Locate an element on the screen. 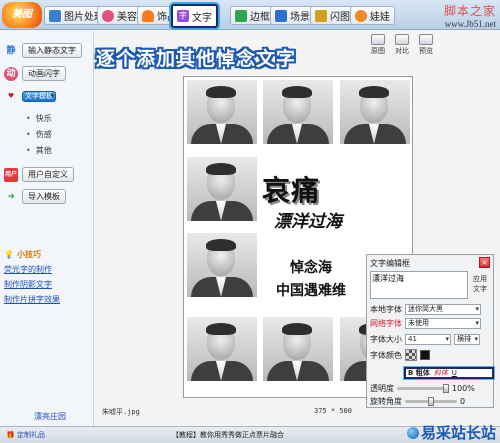  gift-icon: 🎁 is located at coordinates (10, 435).